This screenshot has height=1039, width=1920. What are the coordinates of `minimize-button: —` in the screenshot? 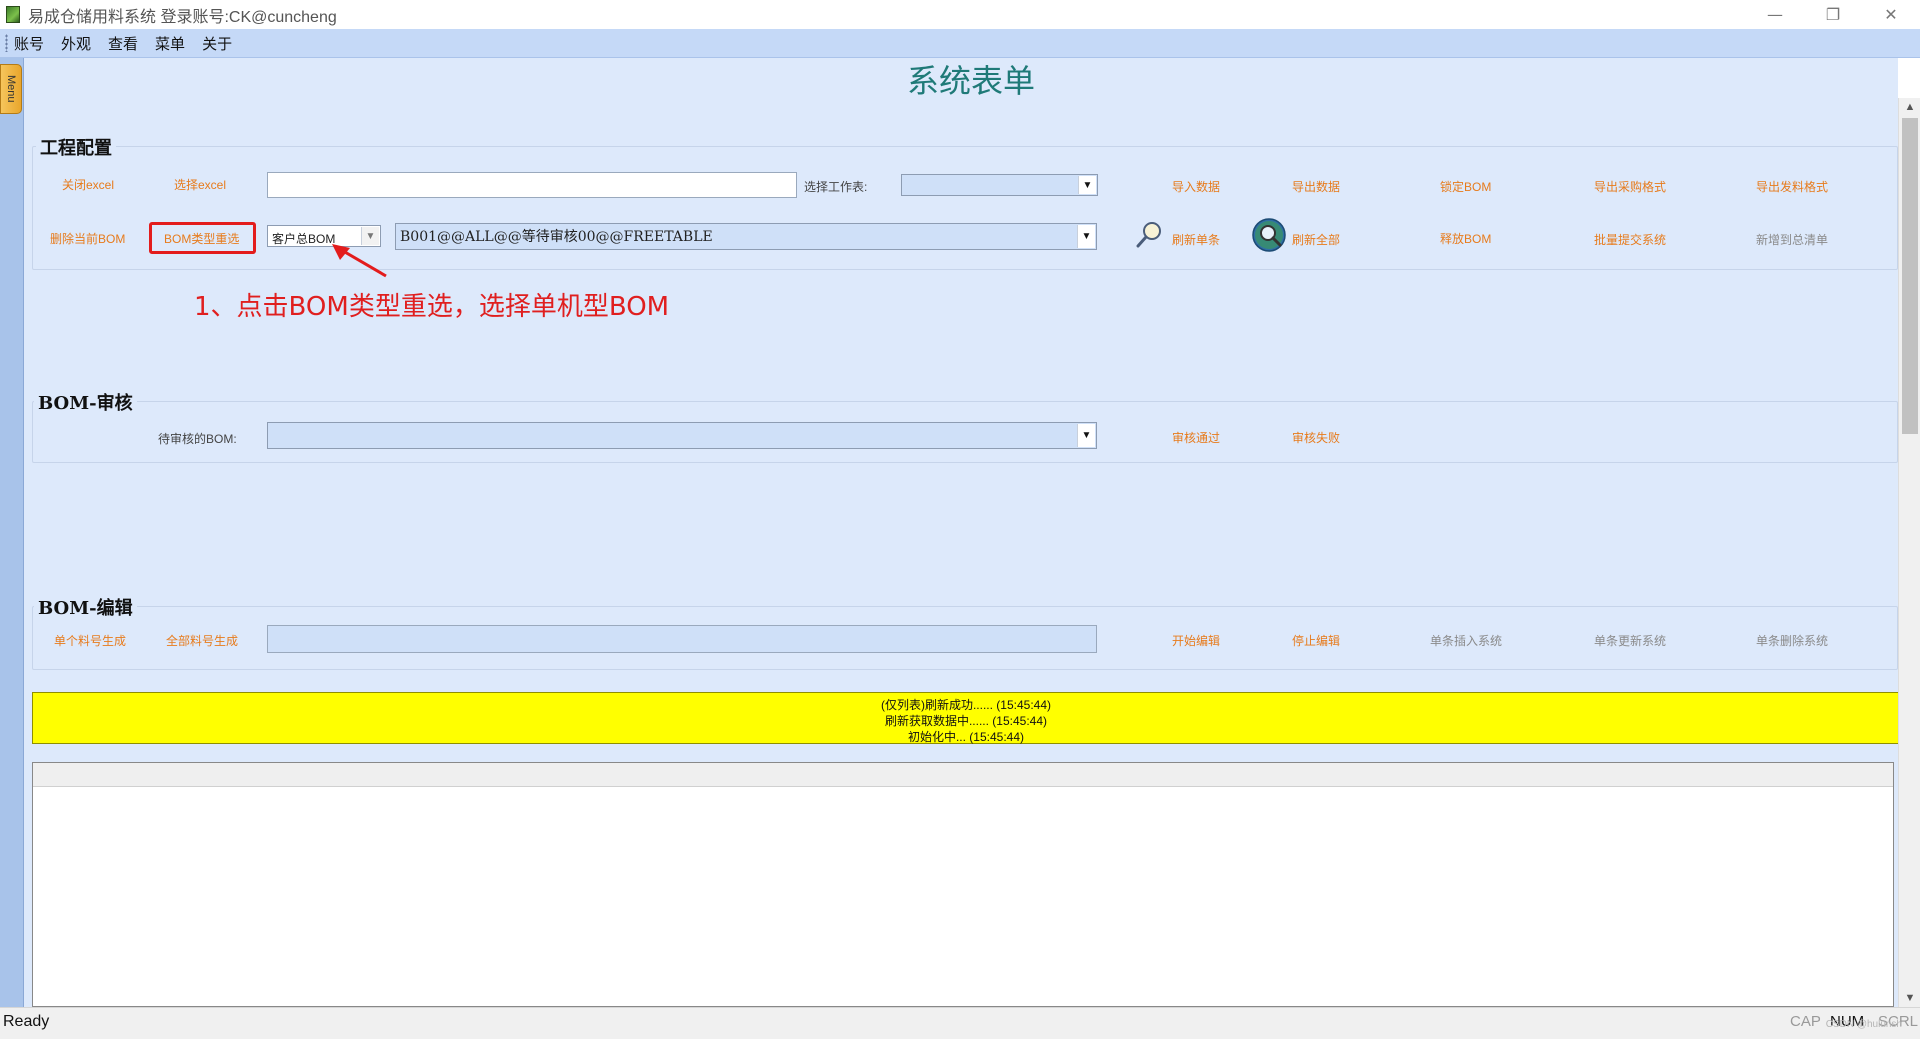 It's located at (1775, 14).